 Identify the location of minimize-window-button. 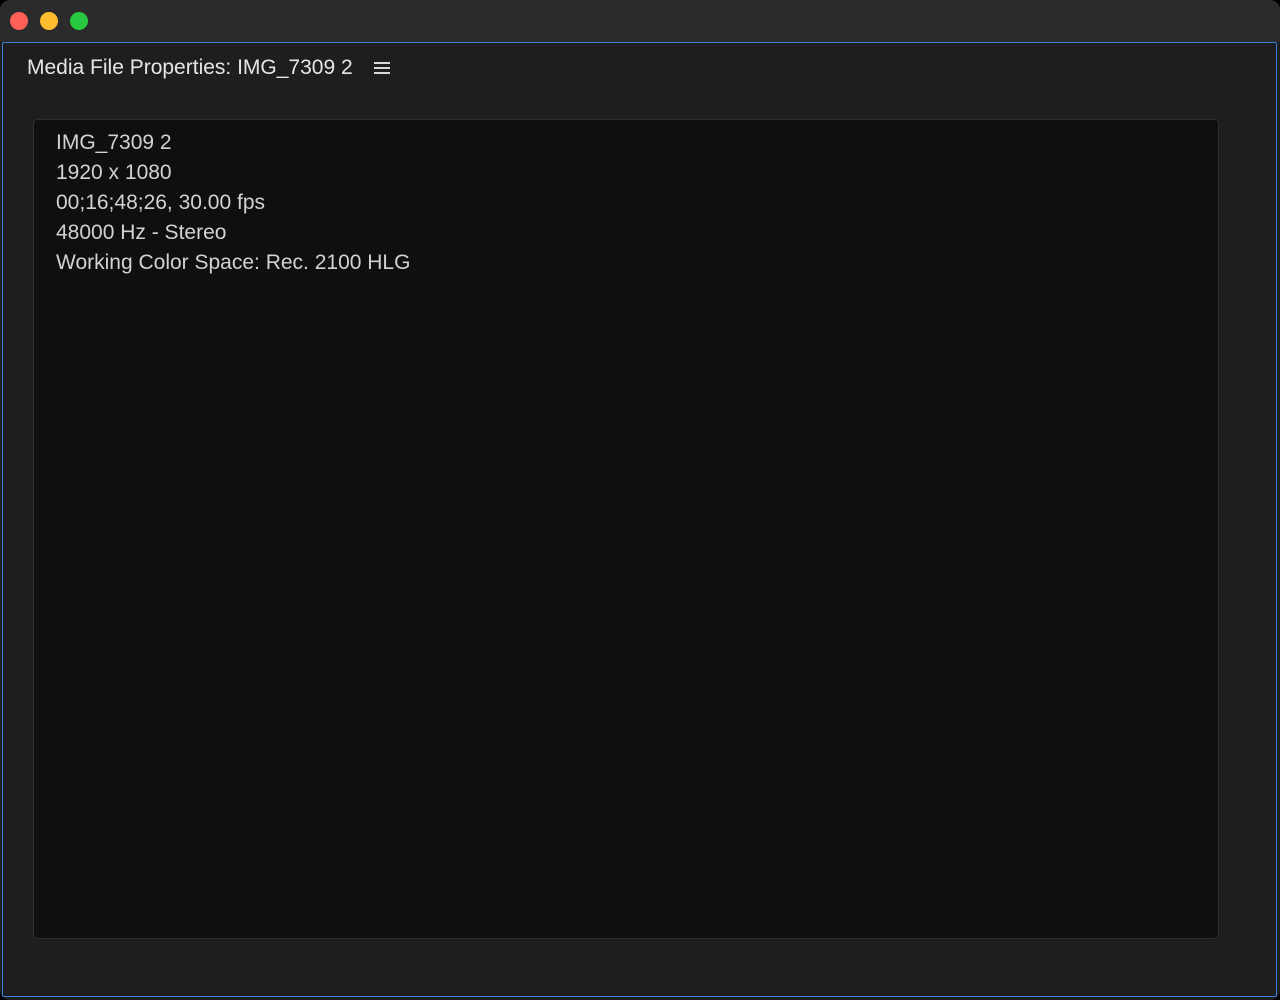
(49, 21).